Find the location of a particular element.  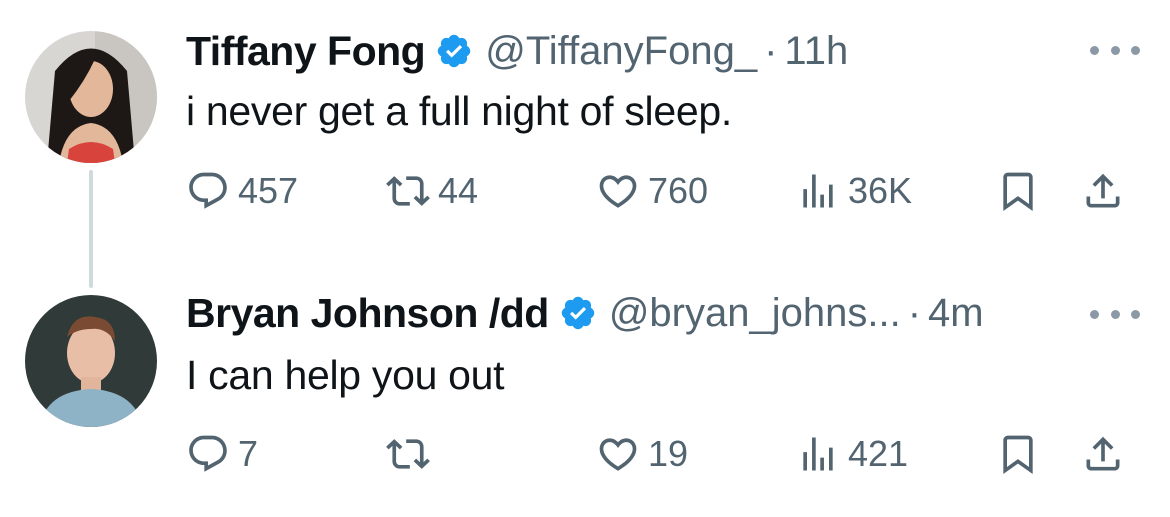

views-button: 36K is located at coordinates (854, 191).